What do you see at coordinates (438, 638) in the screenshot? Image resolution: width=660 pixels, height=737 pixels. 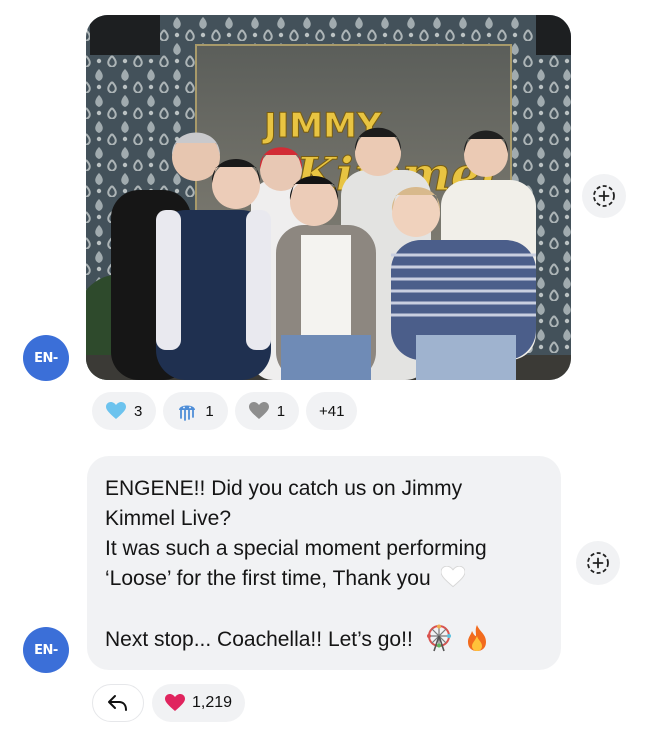 I see `ferris-wheel-icon` at bounding box center [438, 638].